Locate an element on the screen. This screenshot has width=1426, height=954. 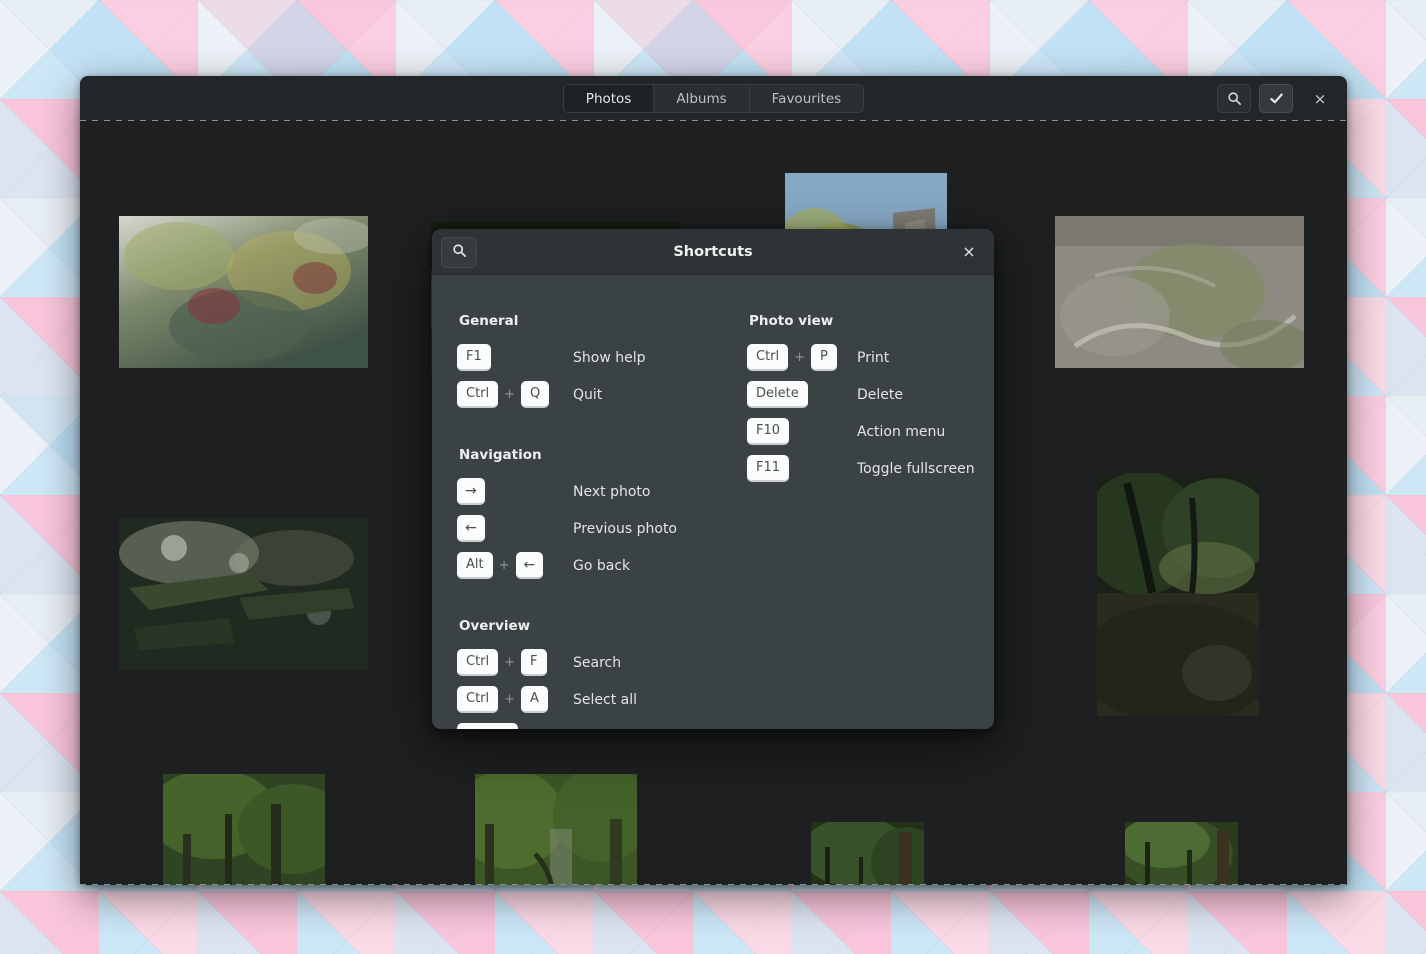
shortcut-row: Ctrl + F Search is located at coordinates (602, 662).